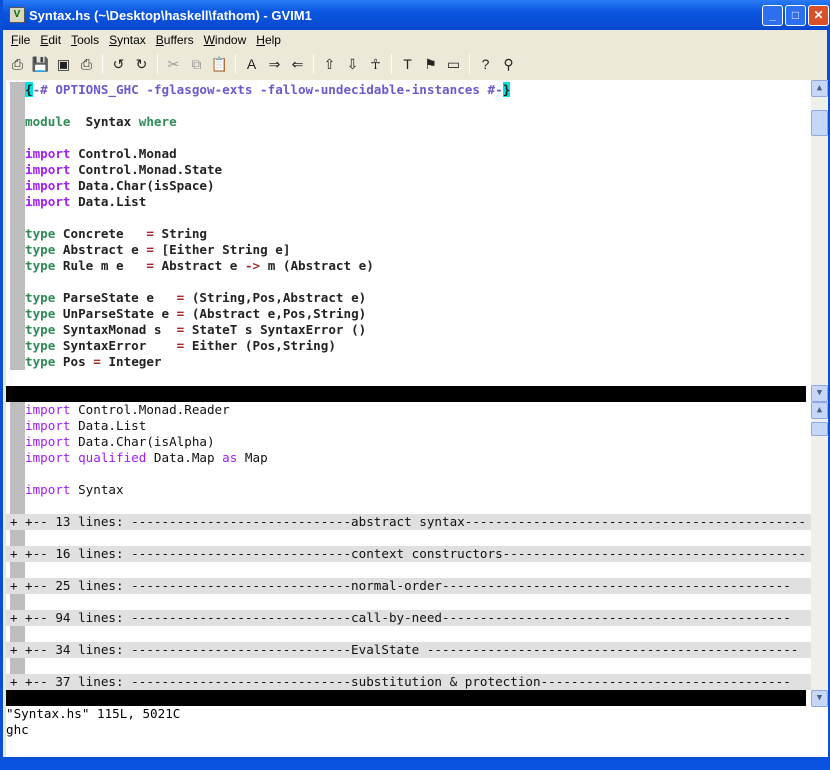 This screenshot has height=770, width=830. Describe the element at coordinates (225, 40) in the screenshot. I see `menu-window: Window` at that location.